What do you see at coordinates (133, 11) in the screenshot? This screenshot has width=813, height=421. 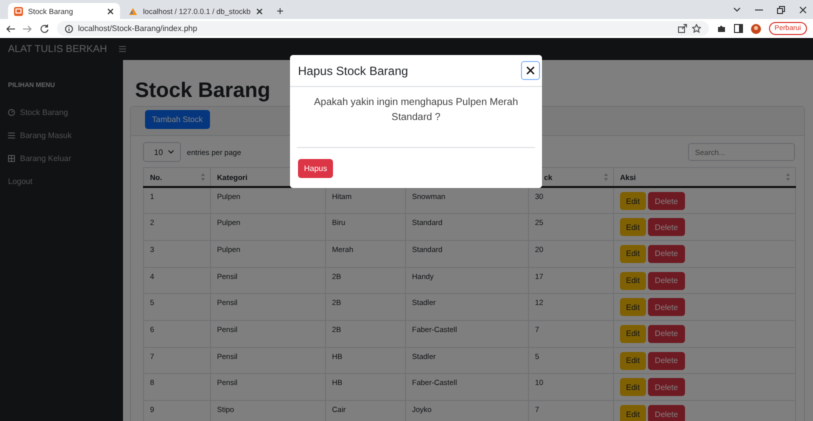 I see `sailboat-icon` at bounding box center [133, 11].